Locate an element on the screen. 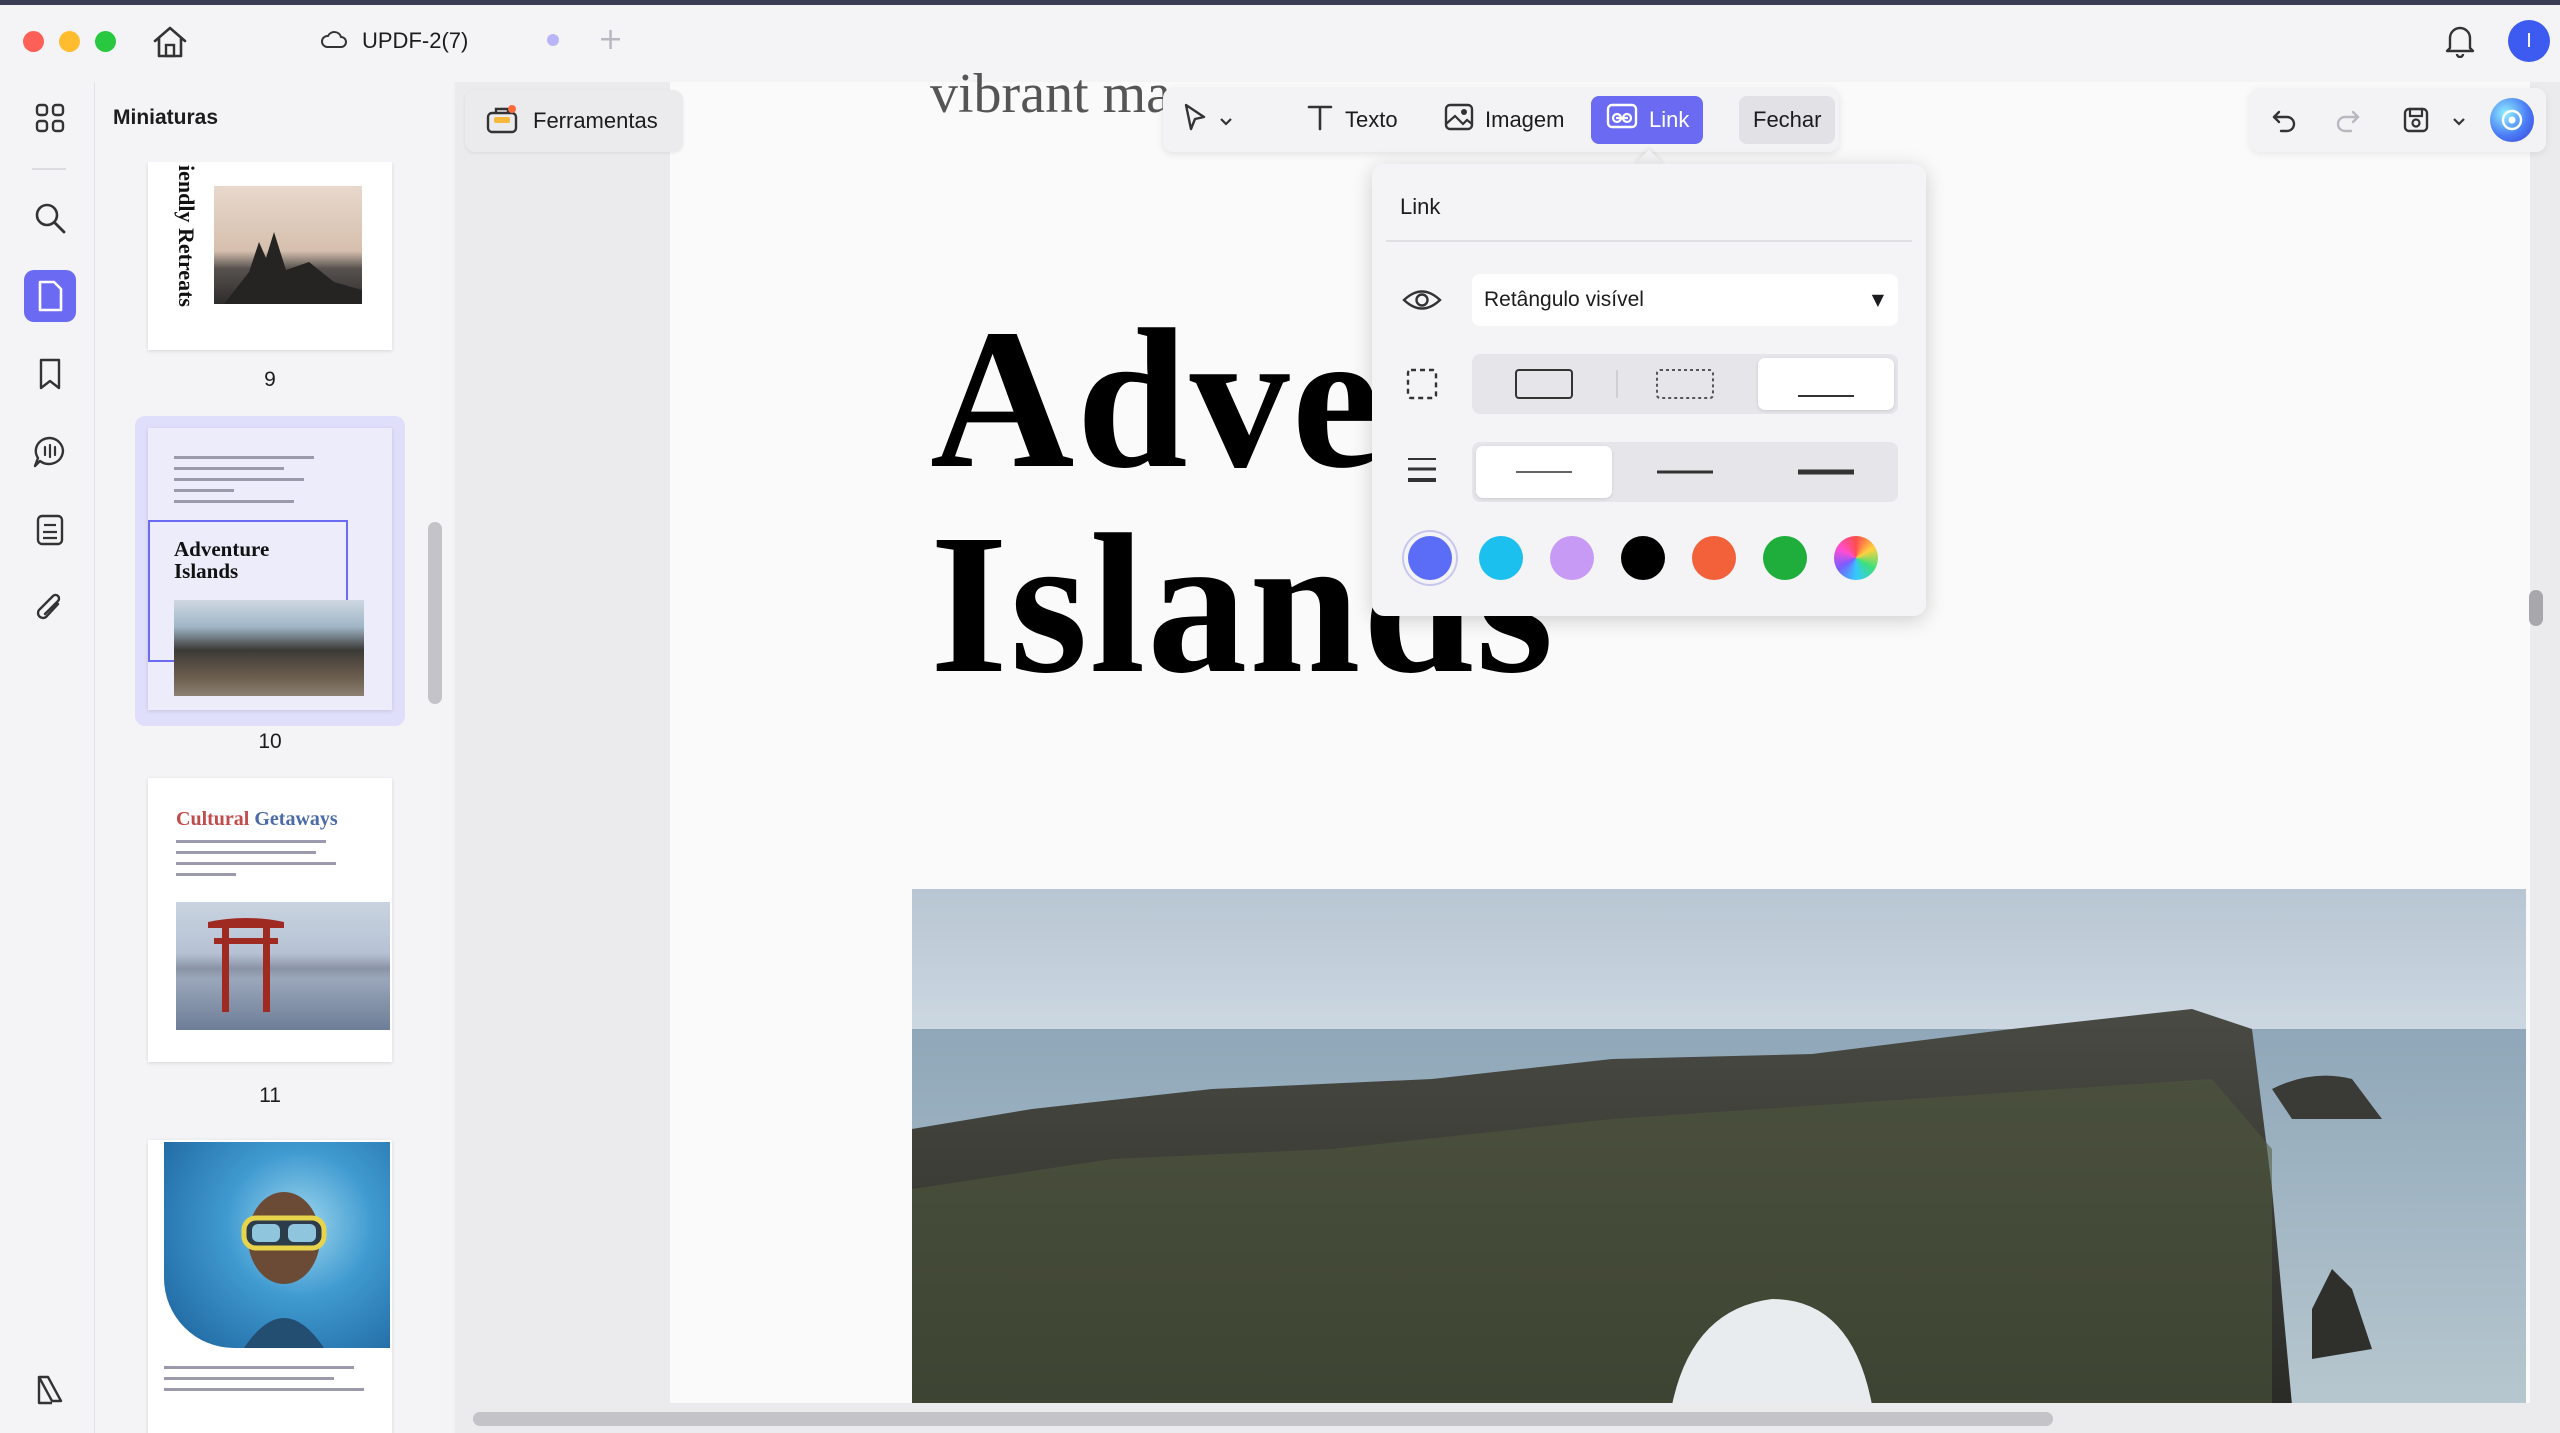 The image size is (2560, 1433). tab-title: UPDF-2(7) is located at coordinates (415, 40).